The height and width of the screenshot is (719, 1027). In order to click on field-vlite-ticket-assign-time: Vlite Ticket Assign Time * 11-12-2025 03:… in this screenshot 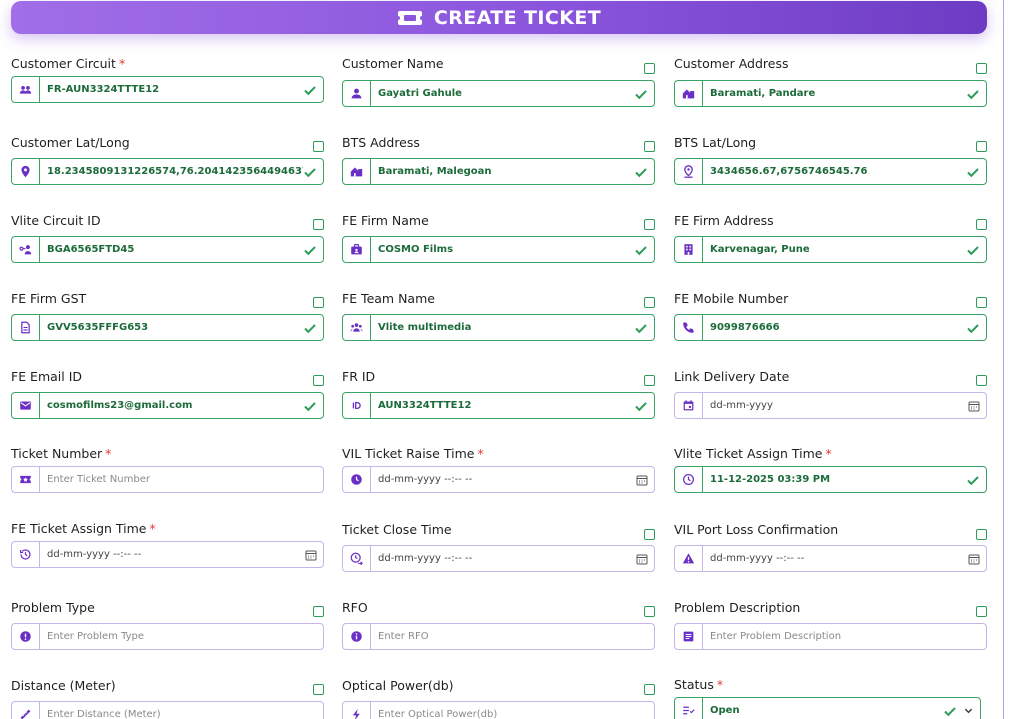, I will do `click(830, 474)`.